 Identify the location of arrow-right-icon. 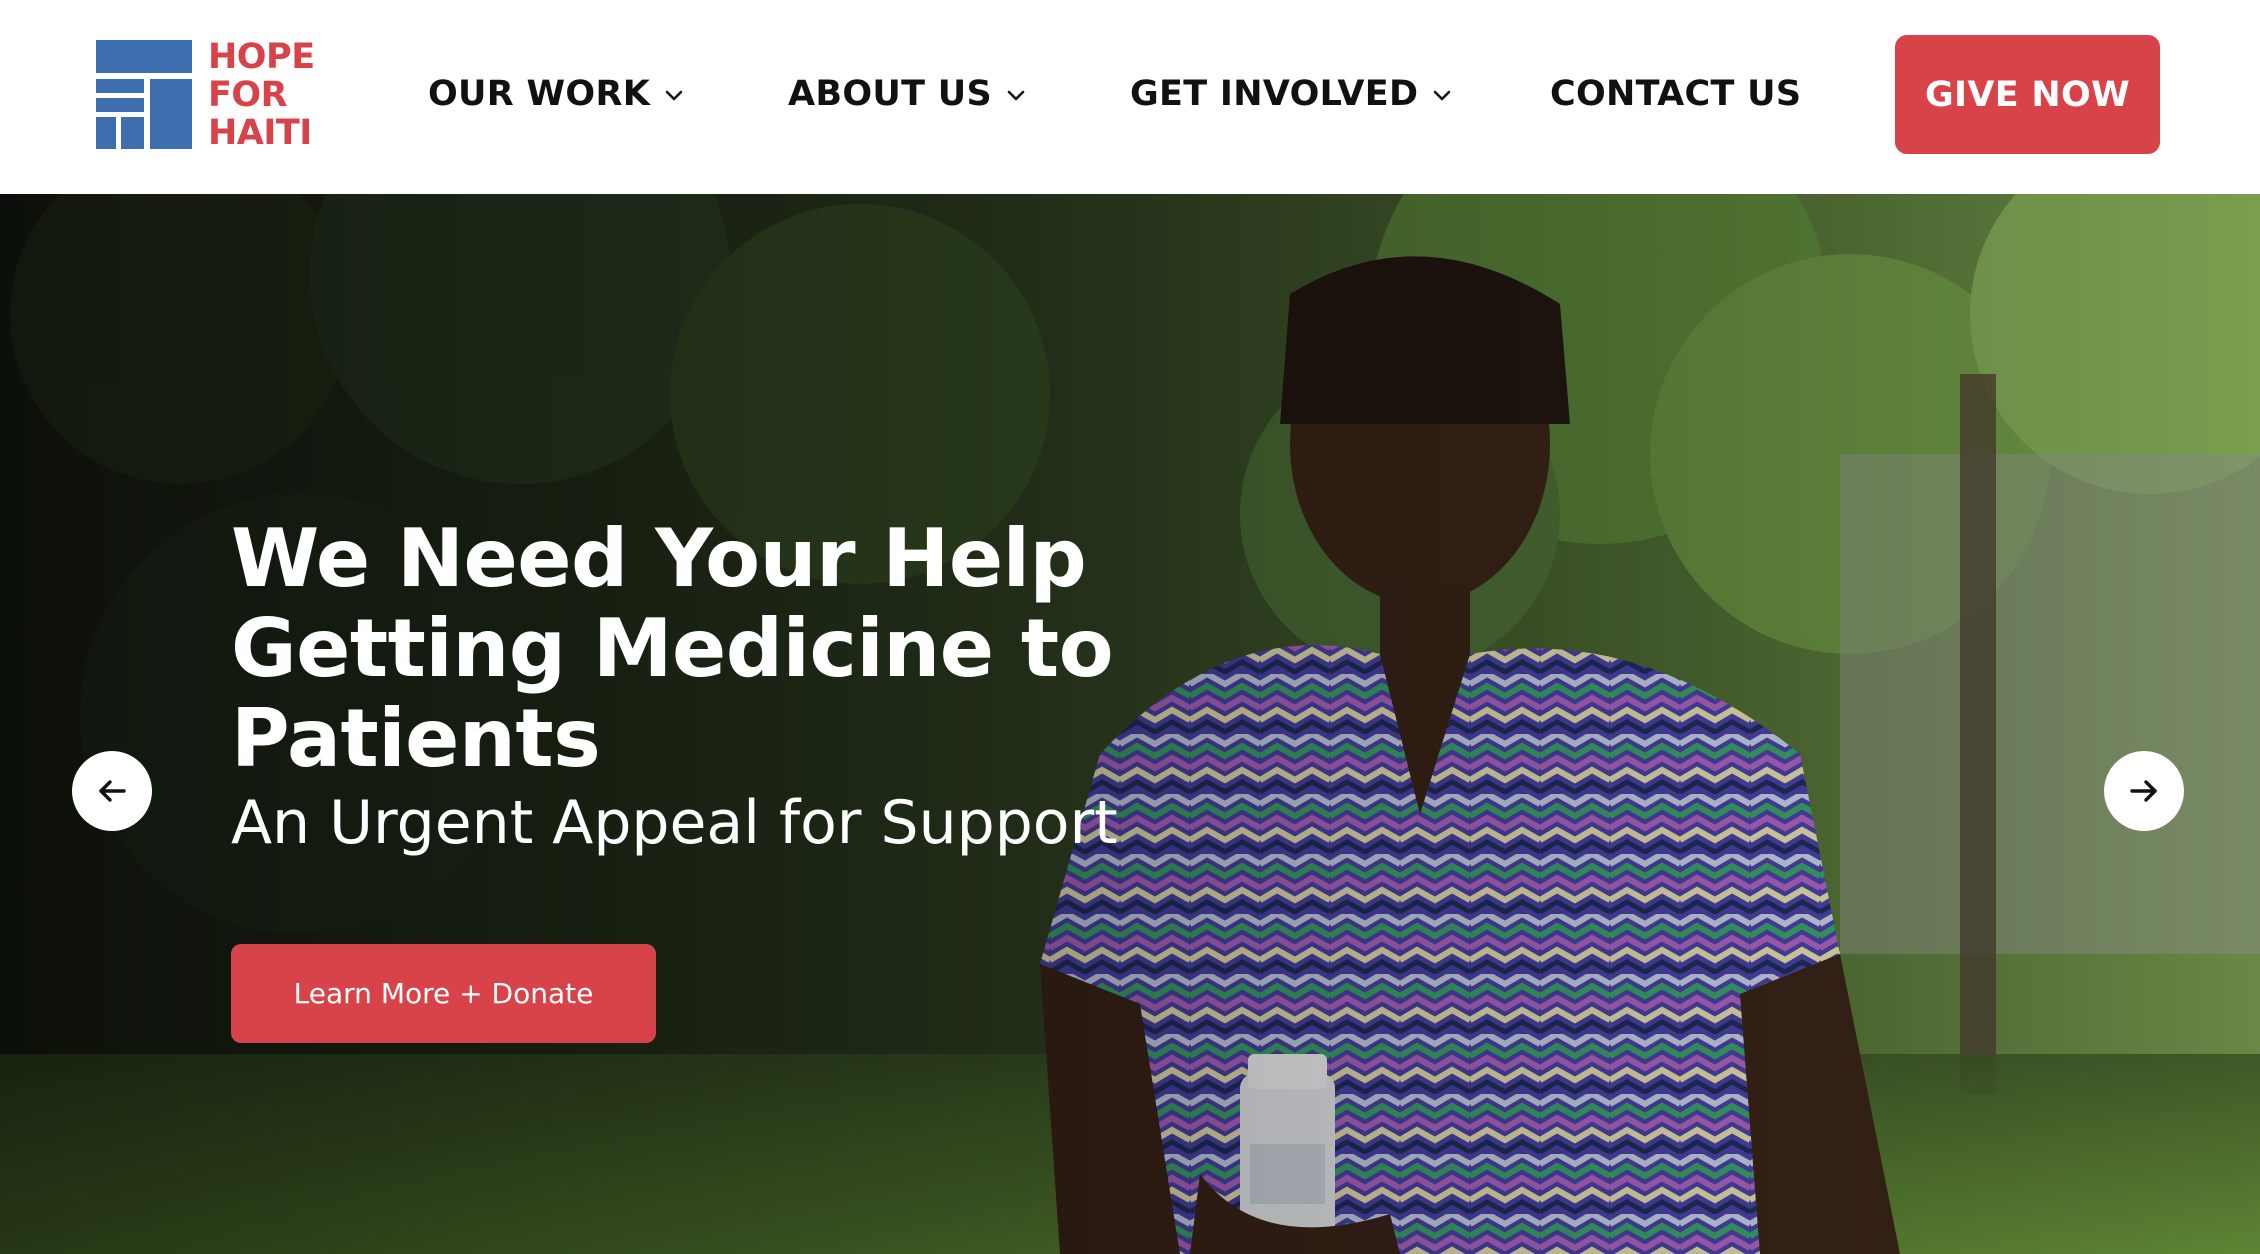
(2143, 791).